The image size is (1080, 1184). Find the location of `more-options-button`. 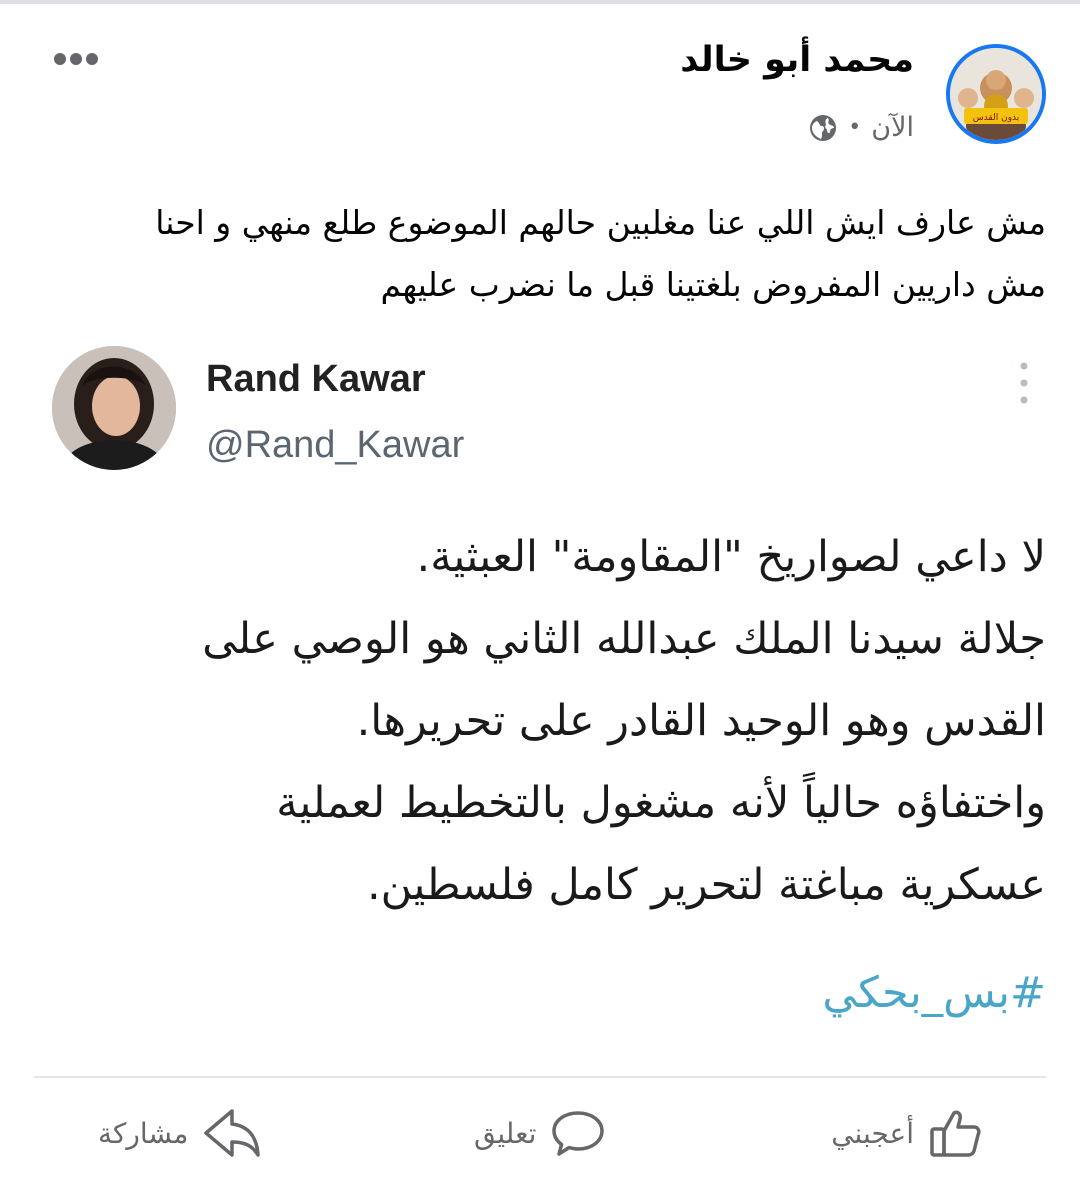

more-options-button is located at coordinates (76, 59).